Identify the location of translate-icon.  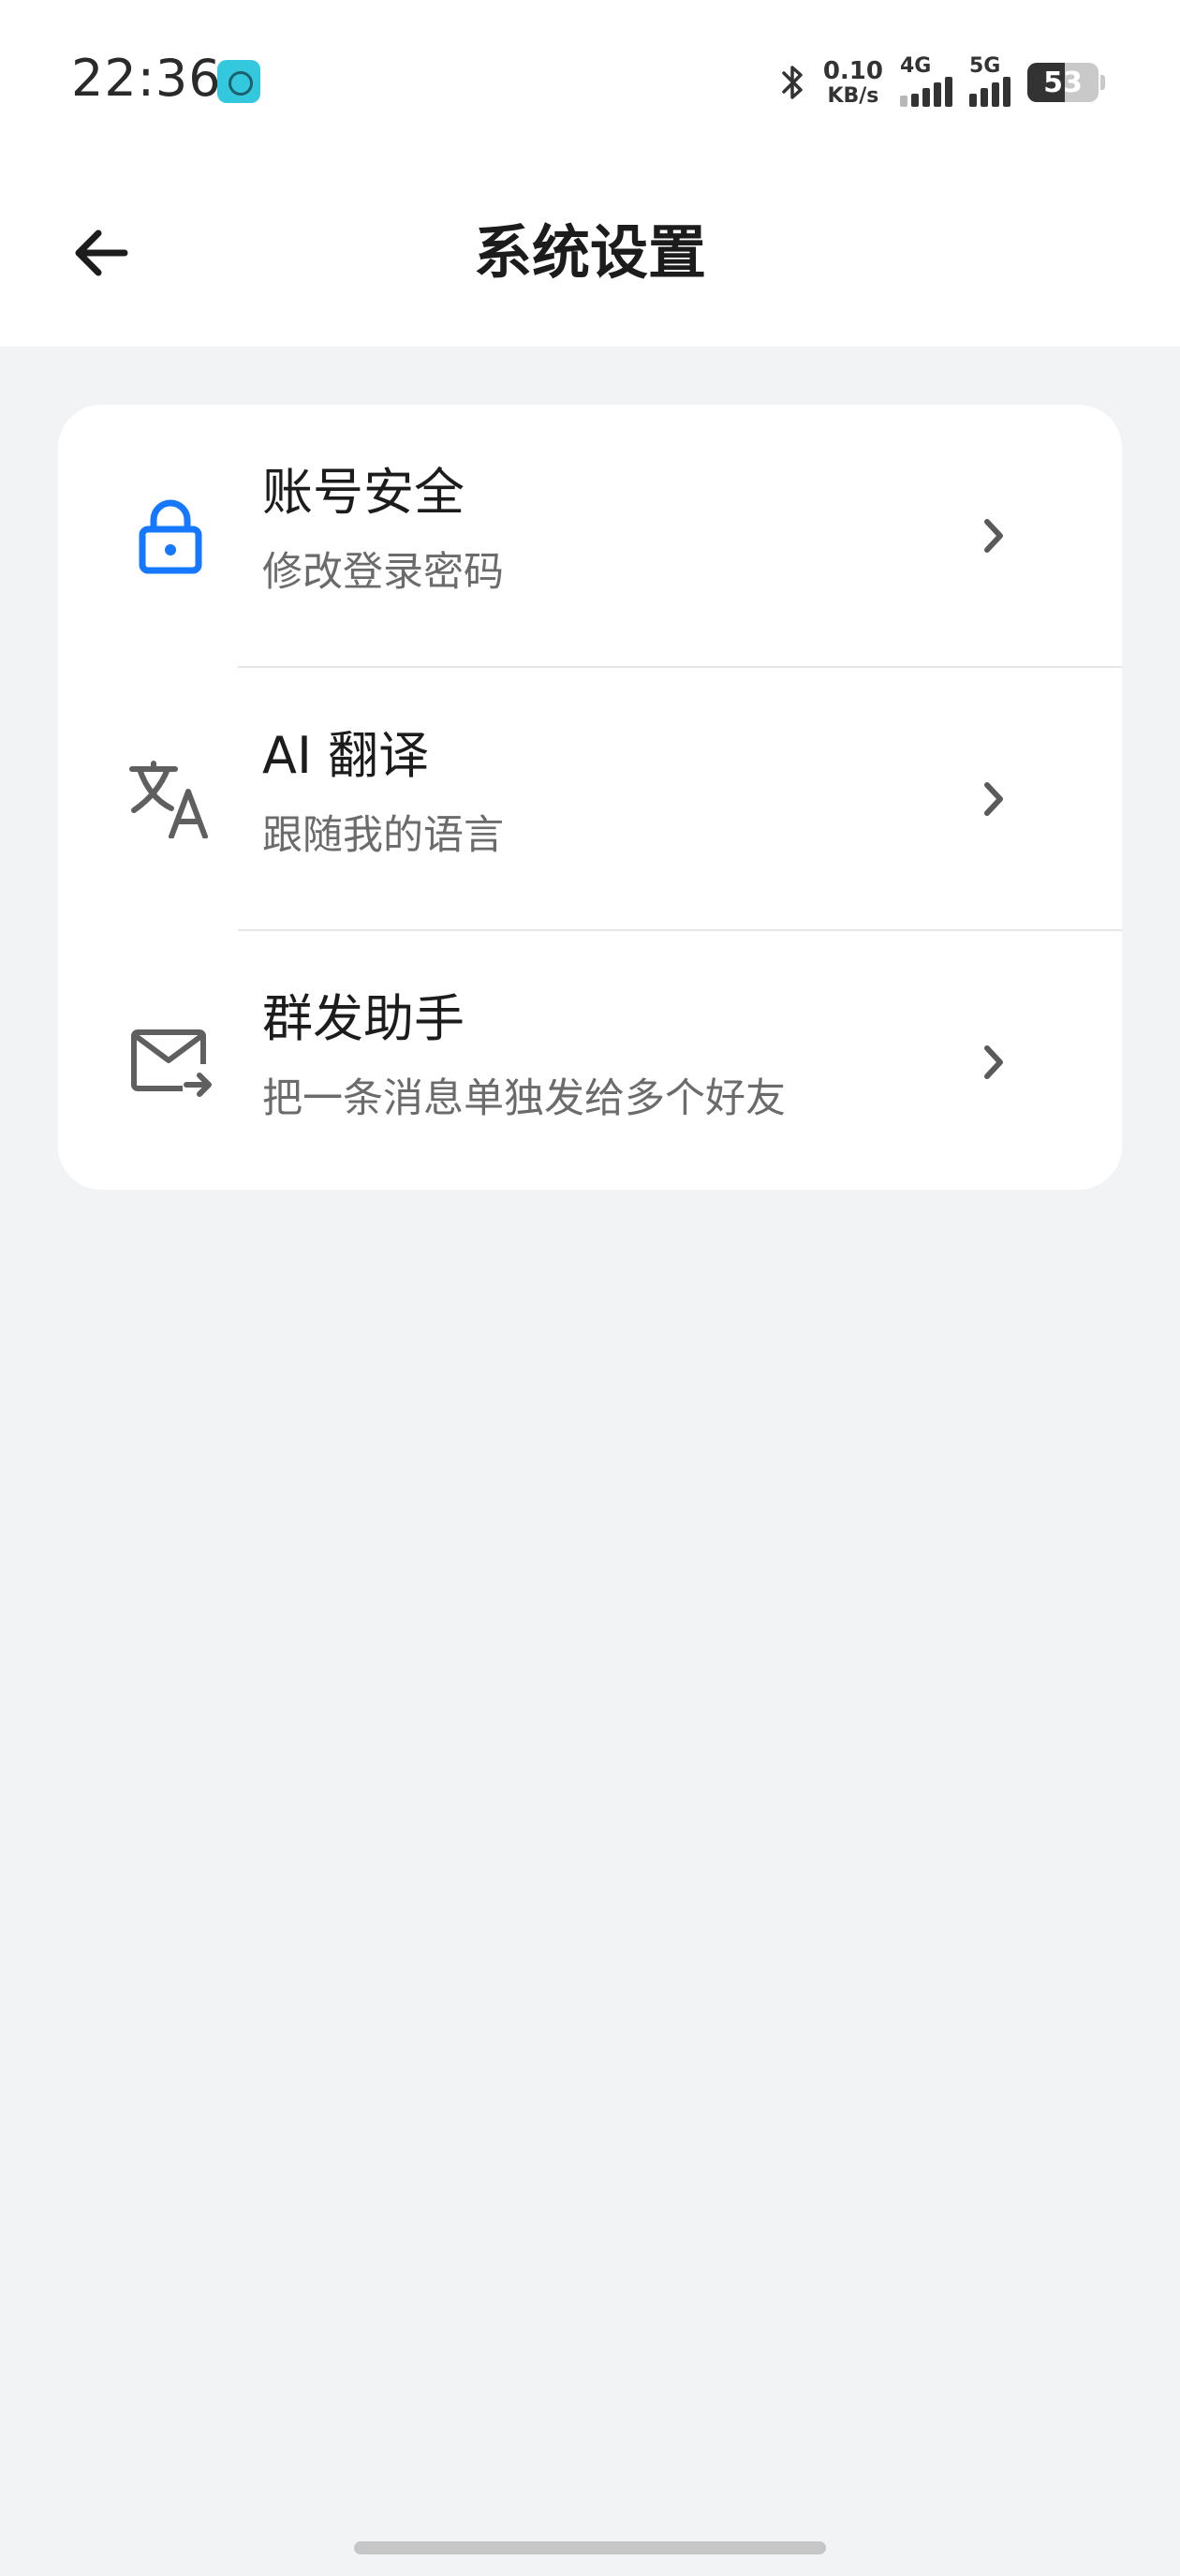
(171, 799).